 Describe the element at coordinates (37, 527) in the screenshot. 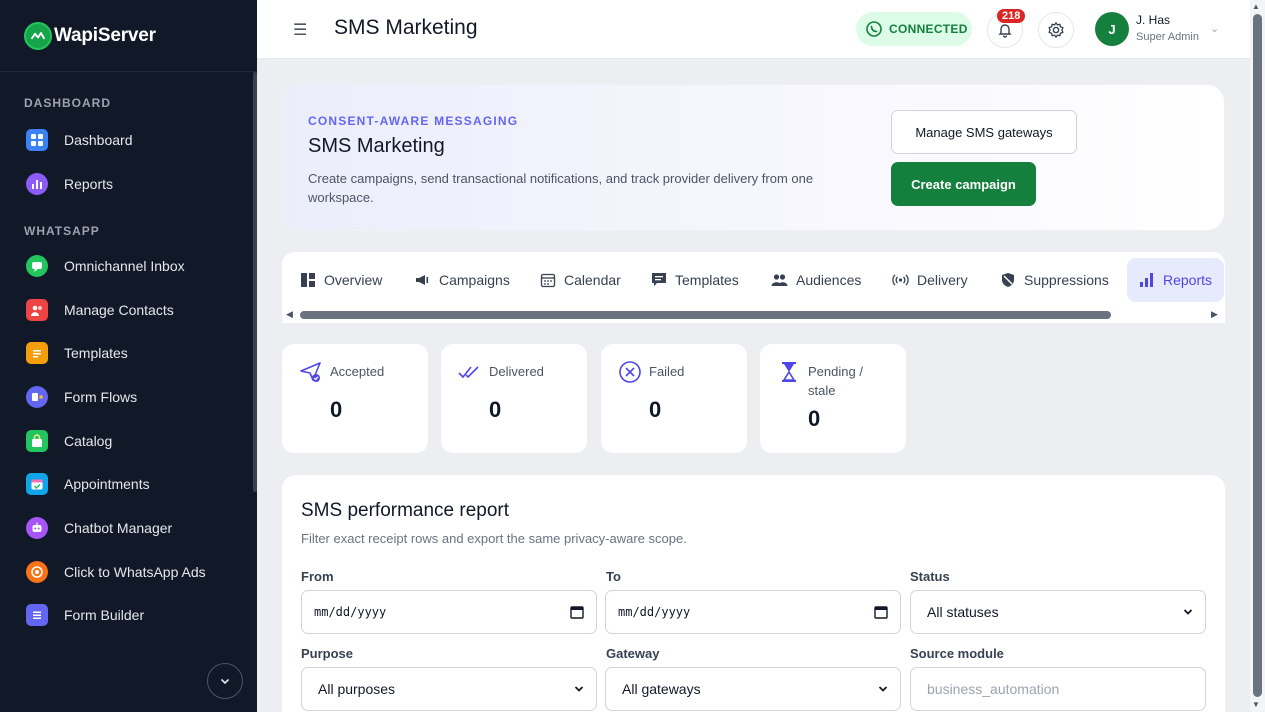

I see `chatbot-icon` at that location.